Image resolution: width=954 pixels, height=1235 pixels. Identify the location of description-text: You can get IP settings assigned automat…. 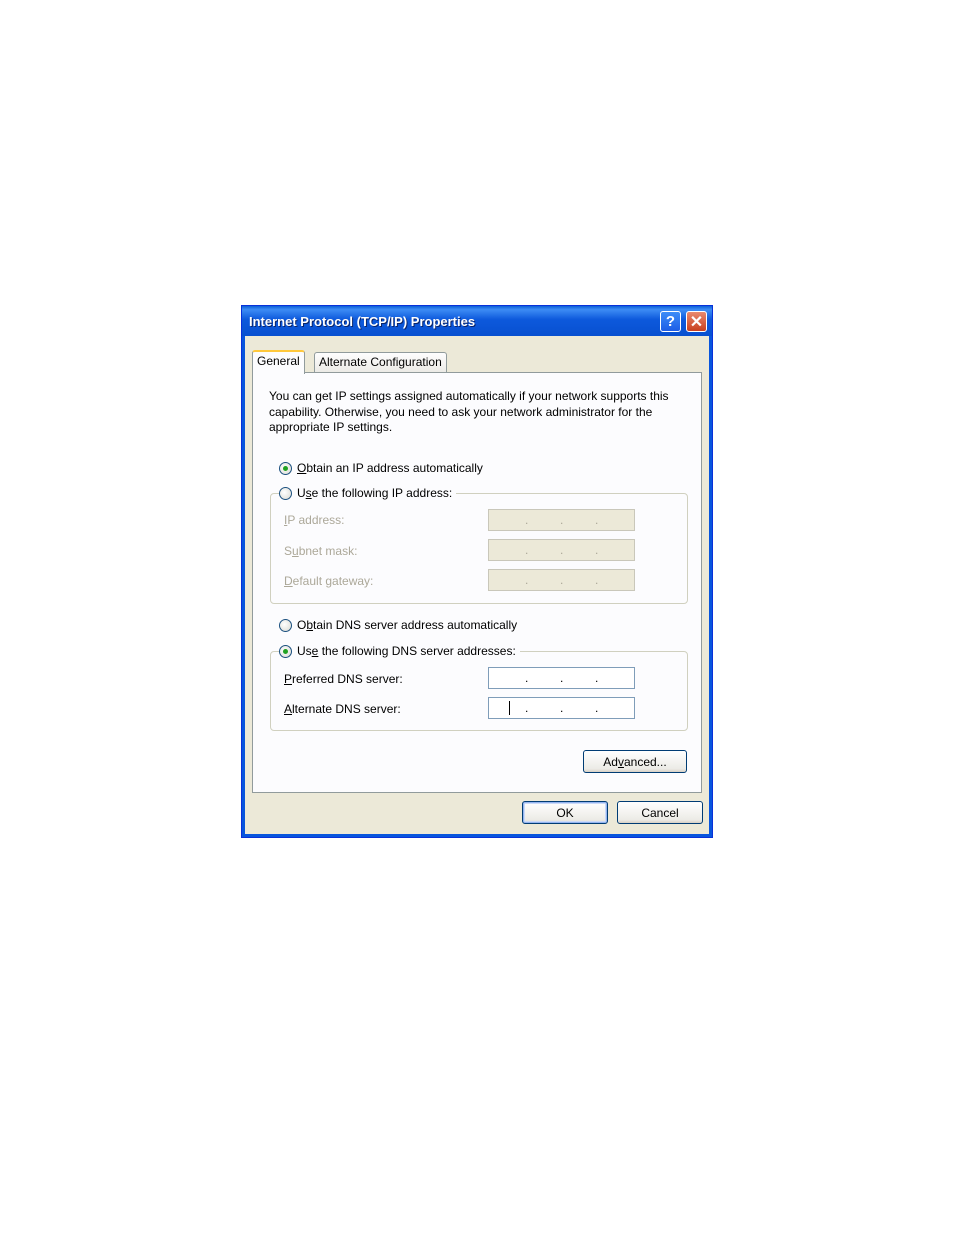
(469, 411).